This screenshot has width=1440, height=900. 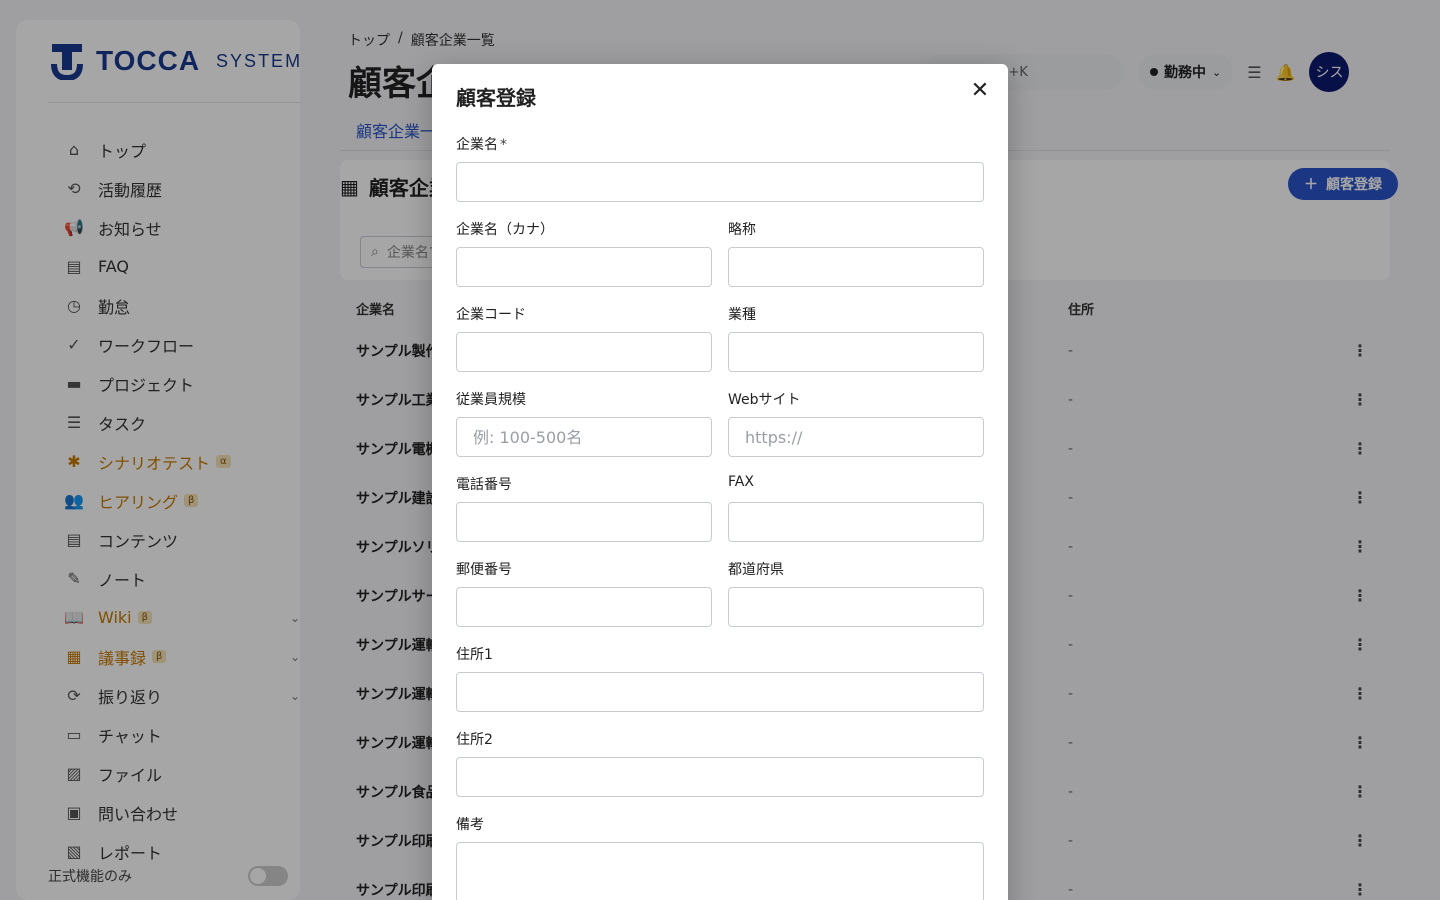 I want to click on industry-field: 業種, so click(x=856, y=338).